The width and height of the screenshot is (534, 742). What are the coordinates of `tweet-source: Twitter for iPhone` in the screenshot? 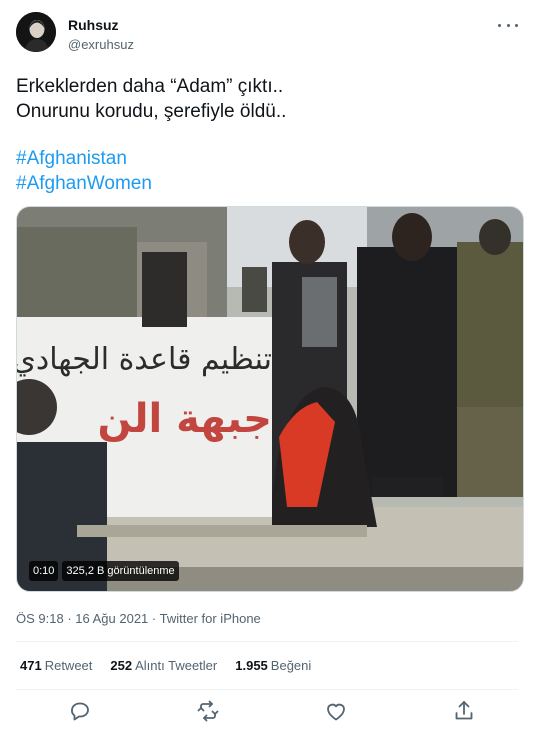 It's located at (210, 618).